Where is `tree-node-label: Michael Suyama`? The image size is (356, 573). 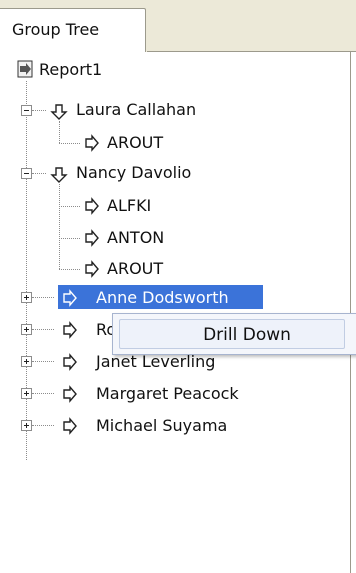
tree-node-label: Michael Suyama is located at coordinates (161, 426).